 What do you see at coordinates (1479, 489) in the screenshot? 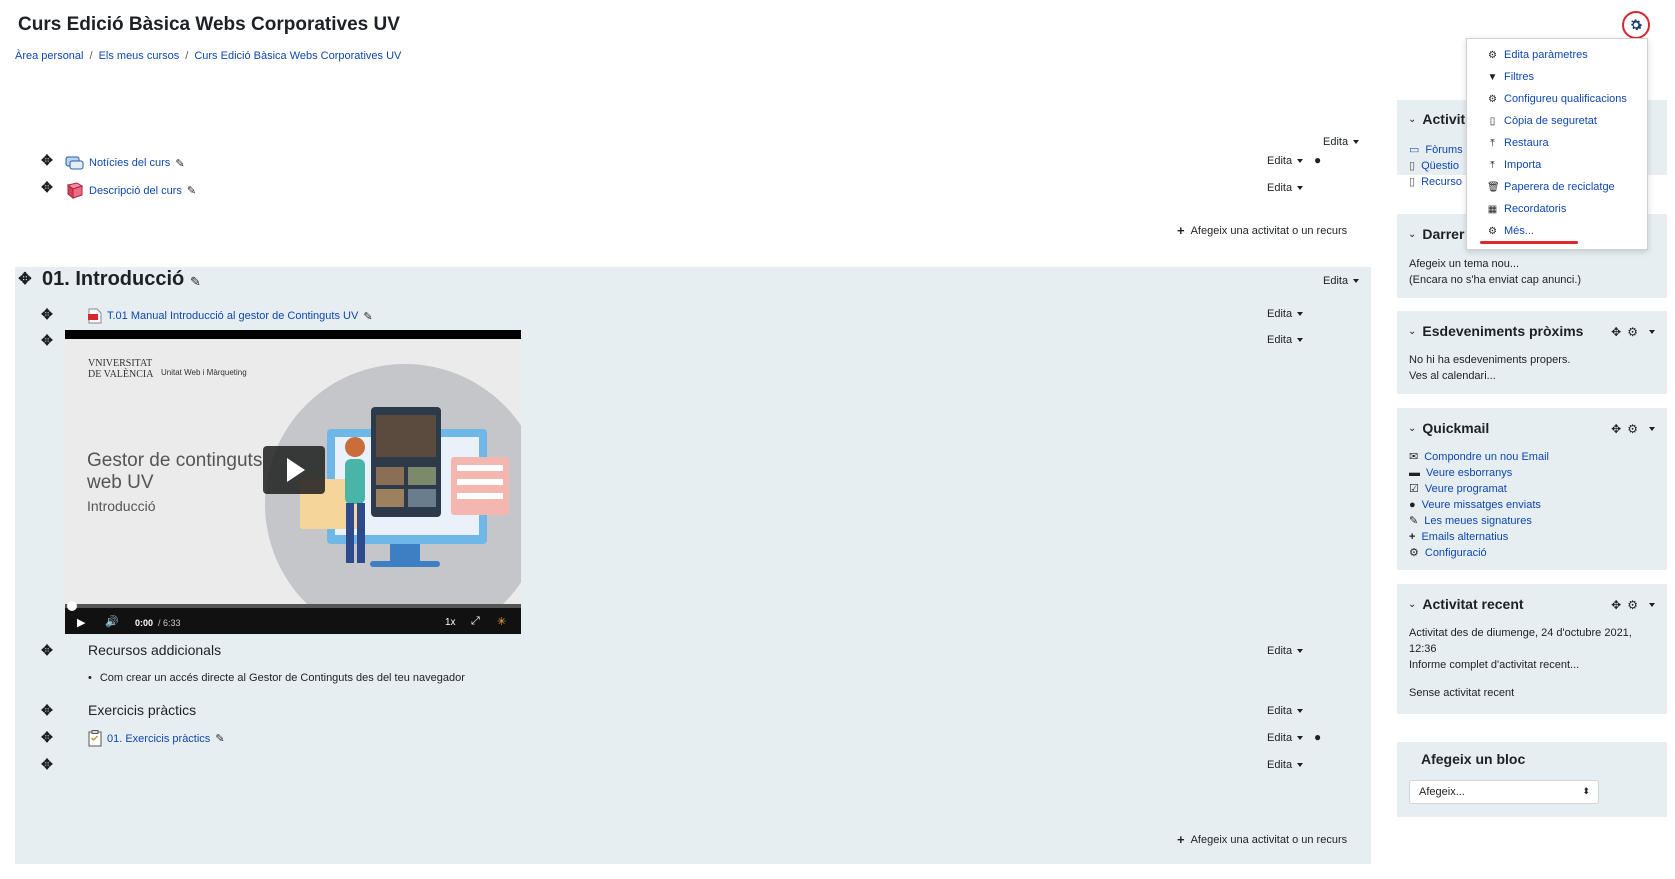
I see `quickmail-scheduled: ☑ Veure programat` at bounding box center [1479, 489].